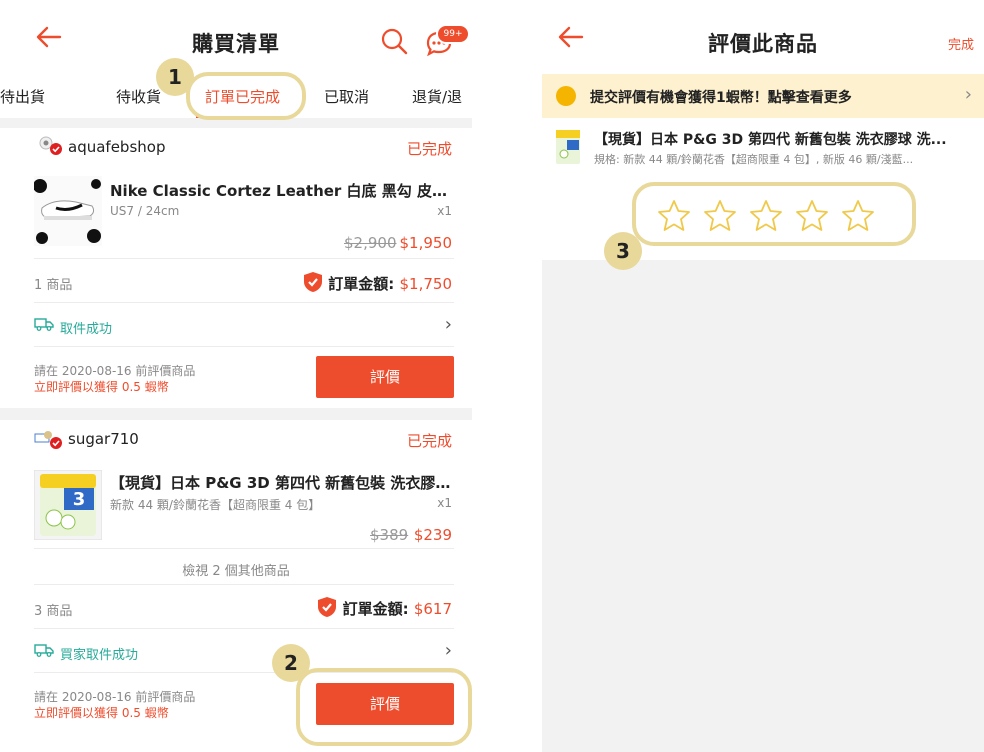 The image size is (984, 752). Describe the element at coordinates (103, 439) in the screenshot. I see `shop-name: sugar710` at that location.